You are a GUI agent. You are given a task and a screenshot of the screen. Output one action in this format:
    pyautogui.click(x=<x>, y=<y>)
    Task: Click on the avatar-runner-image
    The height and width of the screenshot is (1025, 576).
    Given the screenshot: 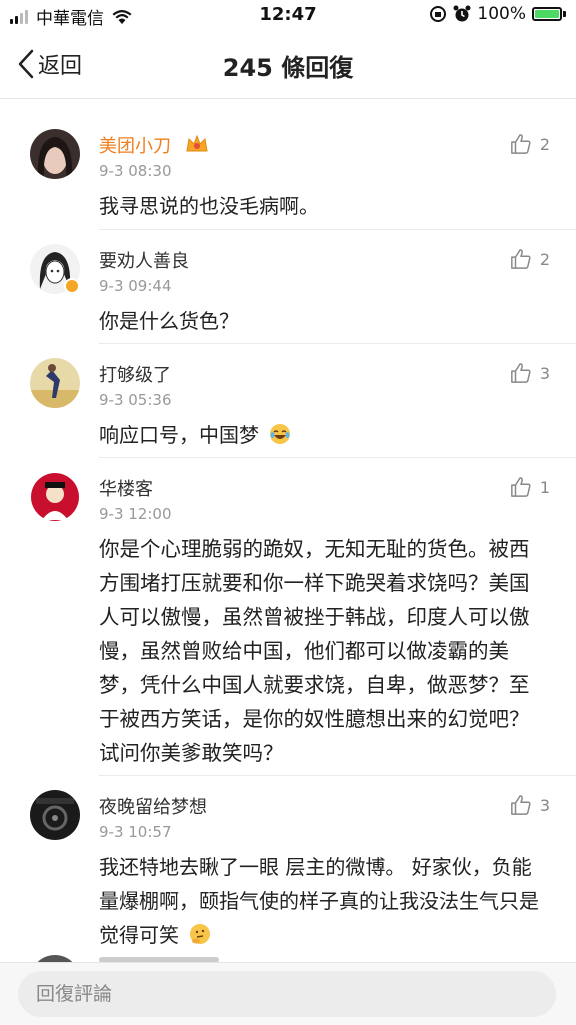 What is the action you would take?
    pyautogui.click(x=55, y=383)
    